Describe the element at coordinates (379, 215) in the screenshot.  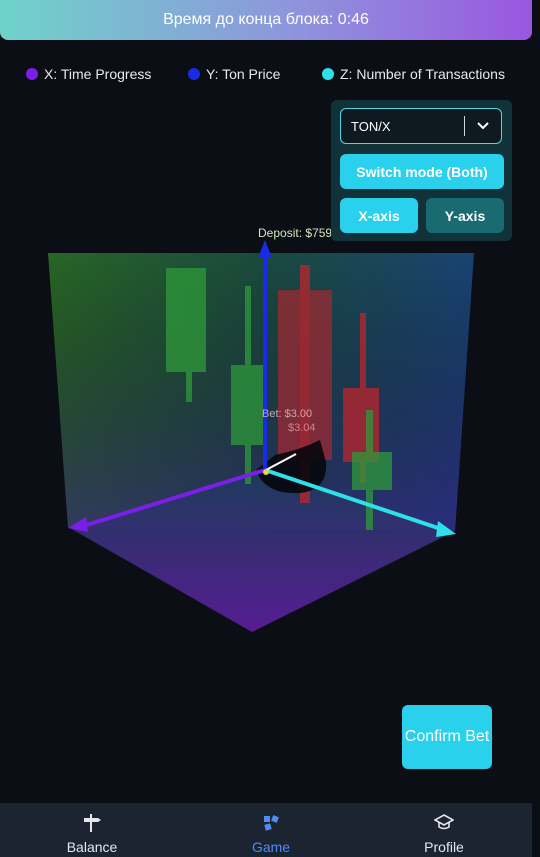
I see `x-axis-button: X-axis` at that location.